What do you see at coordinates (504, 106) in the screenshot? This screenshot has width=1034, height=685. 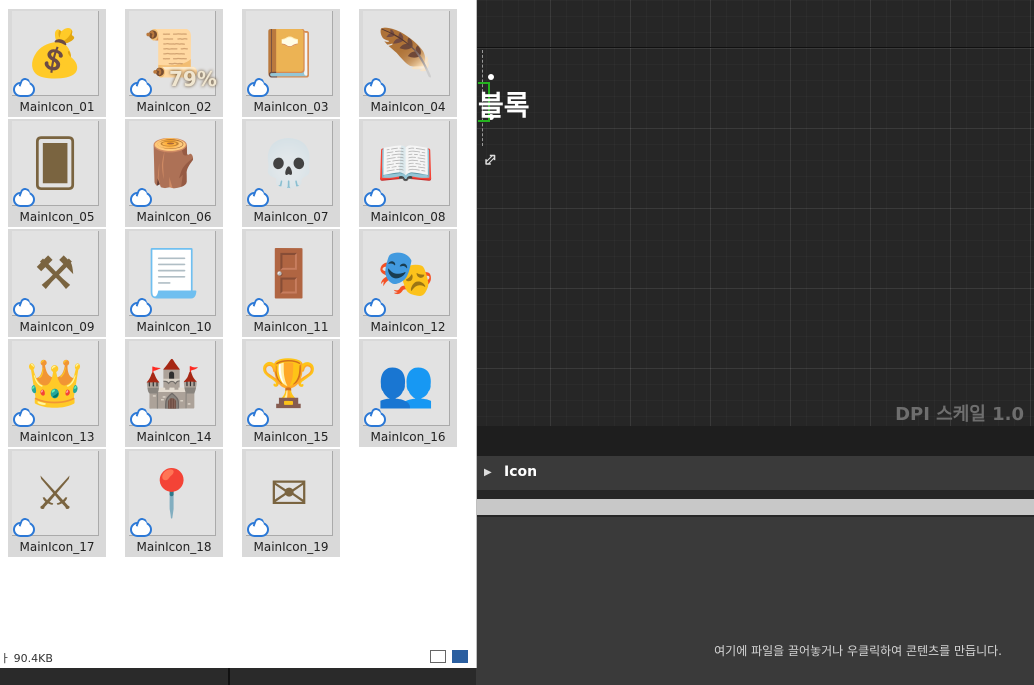 I see `text-block-widget: 블록` at bounding box center [504, 106].